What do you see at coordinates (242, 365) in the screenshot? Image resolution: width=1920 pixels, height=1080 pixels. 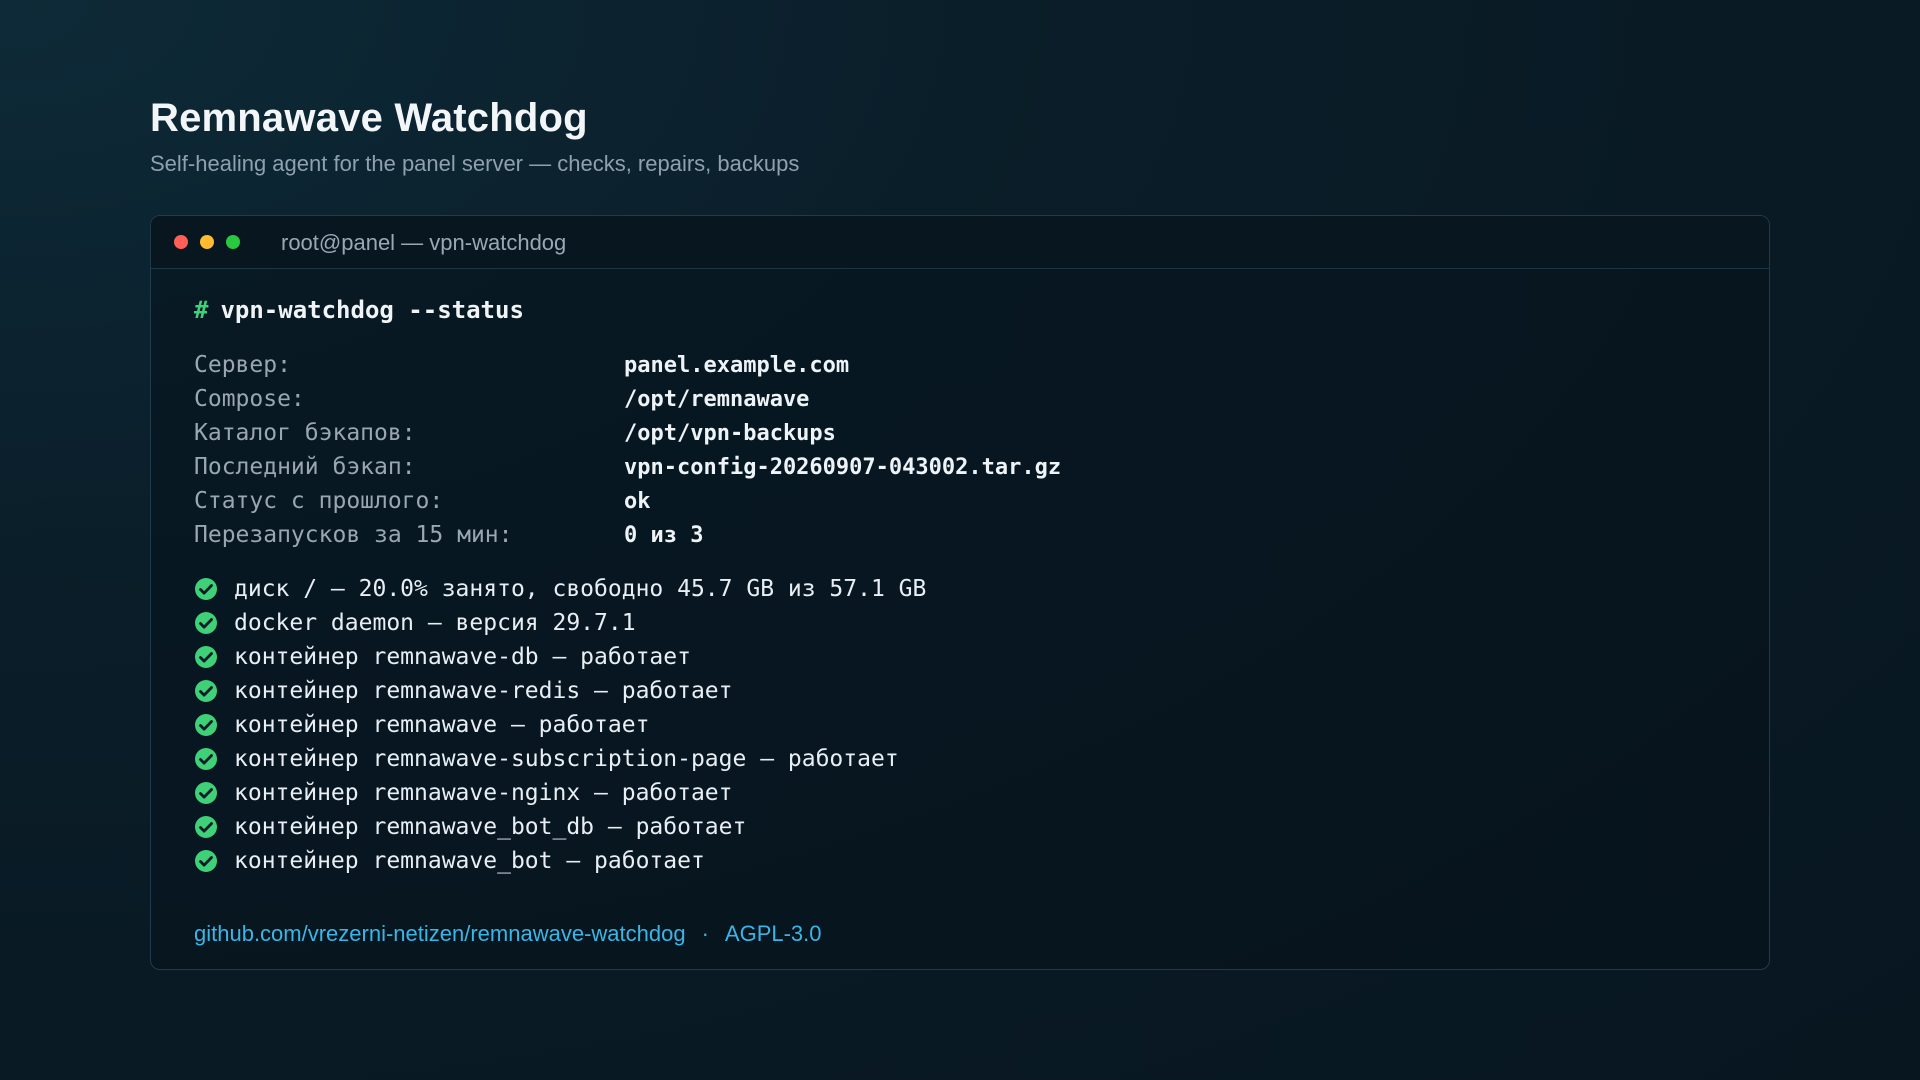 I see `info-key: Сервер:` at bounding box center [242, 365].